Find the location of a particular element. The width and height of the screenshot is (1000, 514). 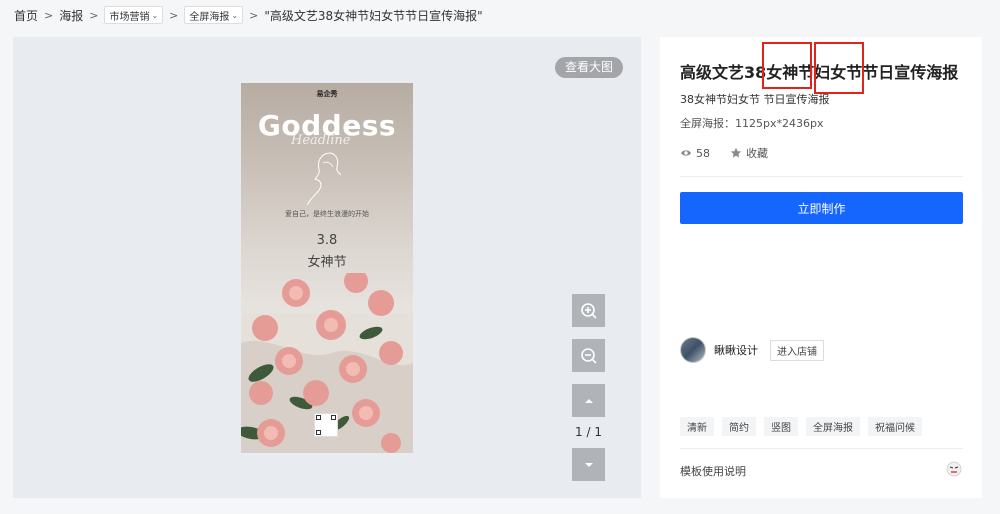

subcategory-dropdown: 全屏海报 ⌄ is located at coordinates (214, 15).